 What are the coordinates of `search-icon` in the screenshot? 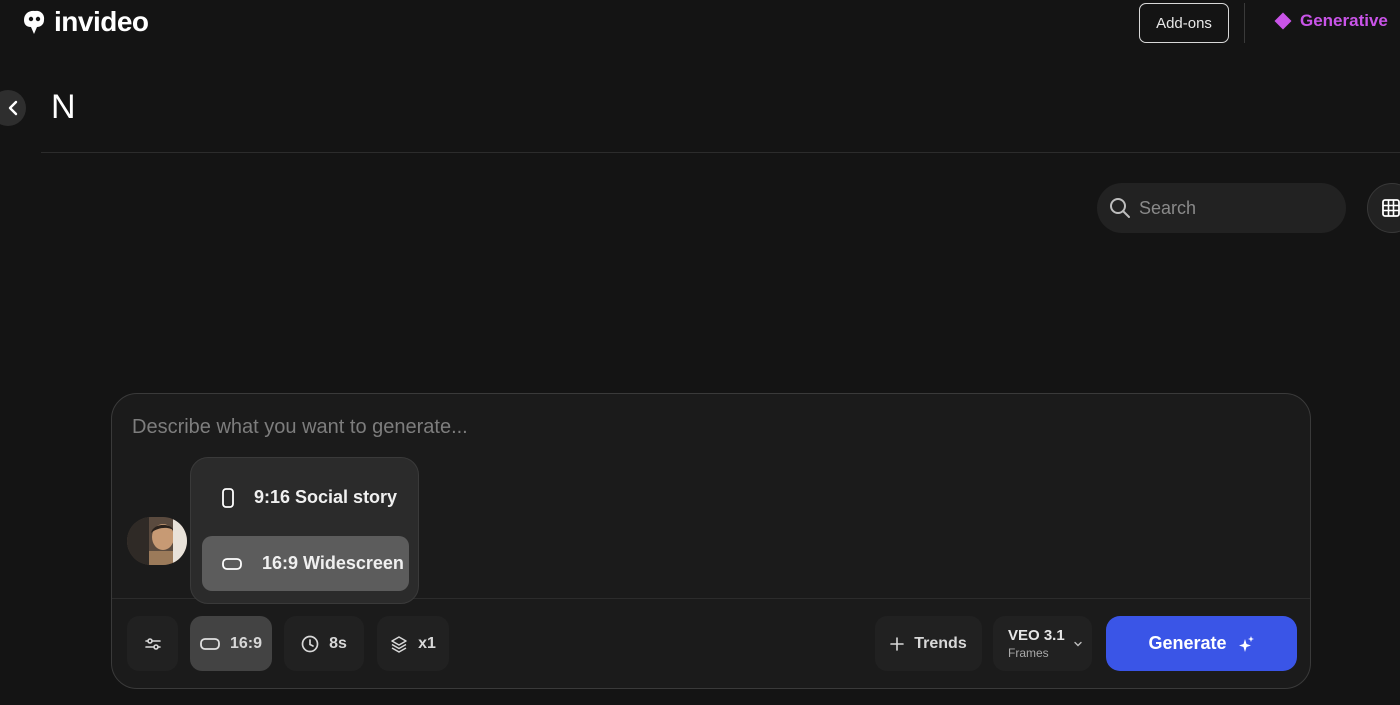 It's located at (1120, 208).